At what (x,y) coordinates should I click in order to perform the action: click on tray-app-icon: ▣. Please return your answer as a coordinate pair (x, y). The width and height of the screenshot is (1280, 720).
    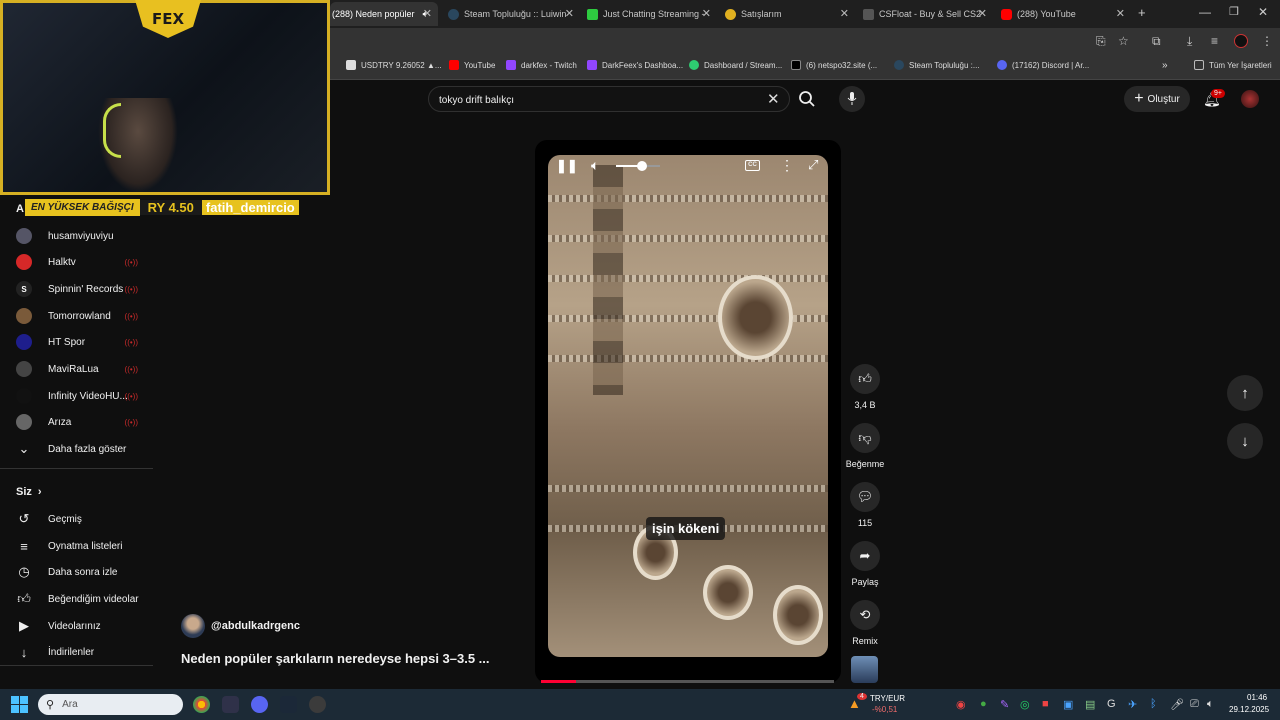
    Looking at the image, I should click on (1068, 704).